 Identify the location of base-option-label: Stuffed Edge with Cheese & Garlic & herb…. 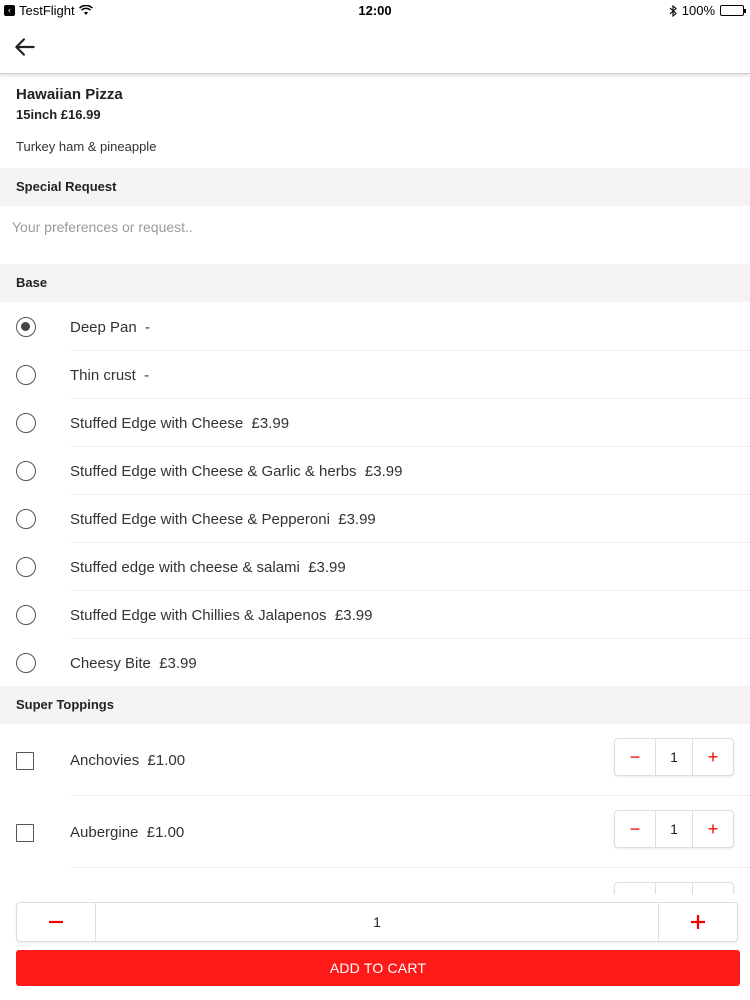
(236, 471).